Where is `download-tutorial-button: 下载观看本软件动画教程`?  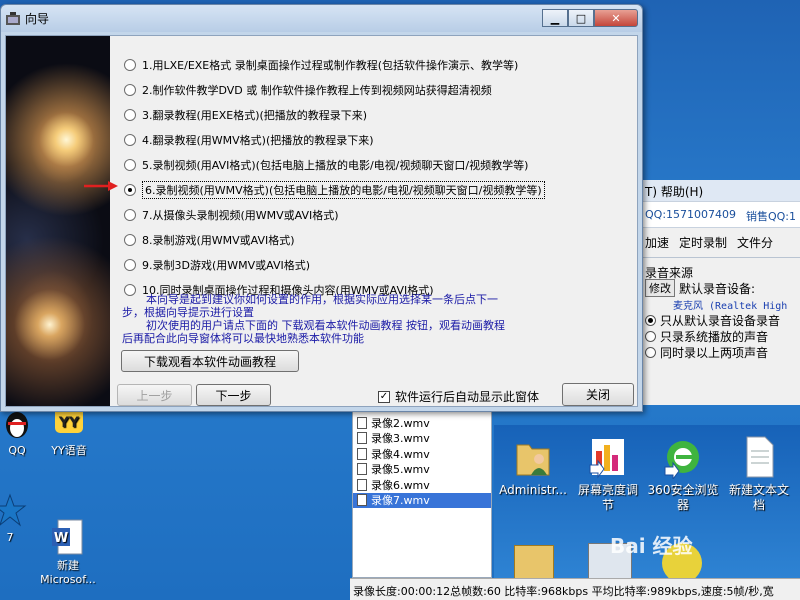
download-tutorial-button: 下载观看本软件动画教程 is located at coordinates (210, 361).